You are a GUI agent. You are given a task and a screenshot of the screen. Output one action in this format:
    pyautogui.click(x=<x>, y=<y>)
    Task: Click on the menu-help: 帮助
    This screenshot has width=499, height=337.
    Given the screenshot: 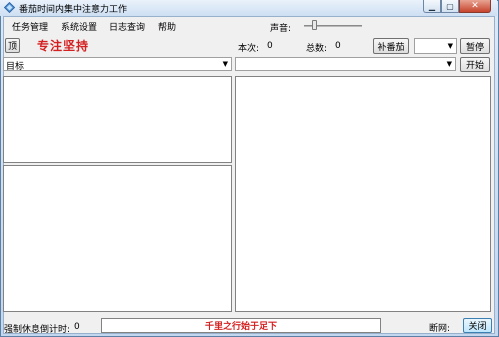 What is the action you would take?
    pyautogui.click(x=167, y=26)
    